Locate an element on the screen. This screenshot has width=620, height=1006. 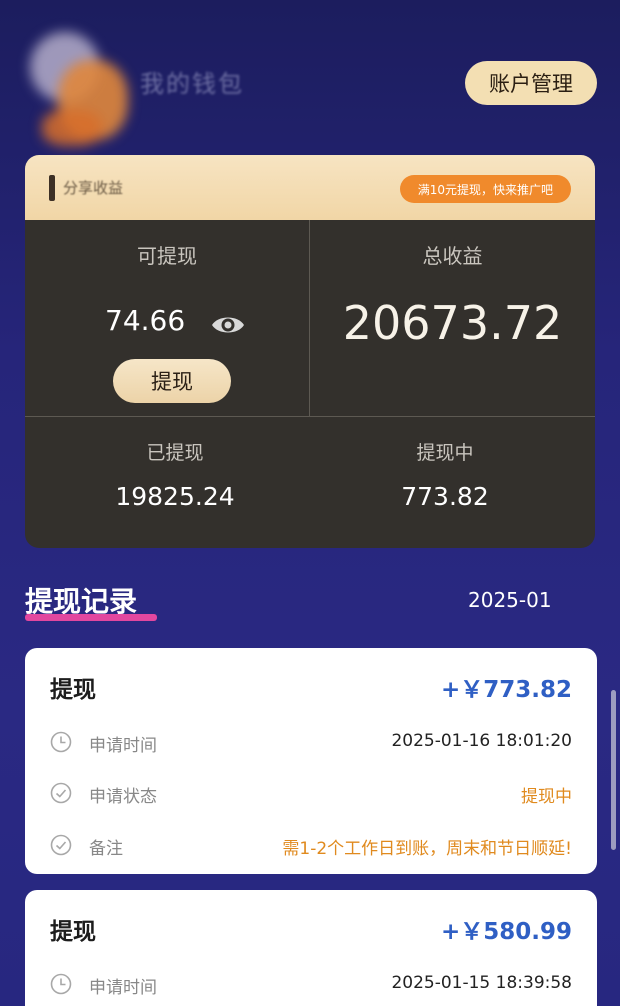
time-value: 2025-01-16 18:01:20 is located at coordinates (481, 741).